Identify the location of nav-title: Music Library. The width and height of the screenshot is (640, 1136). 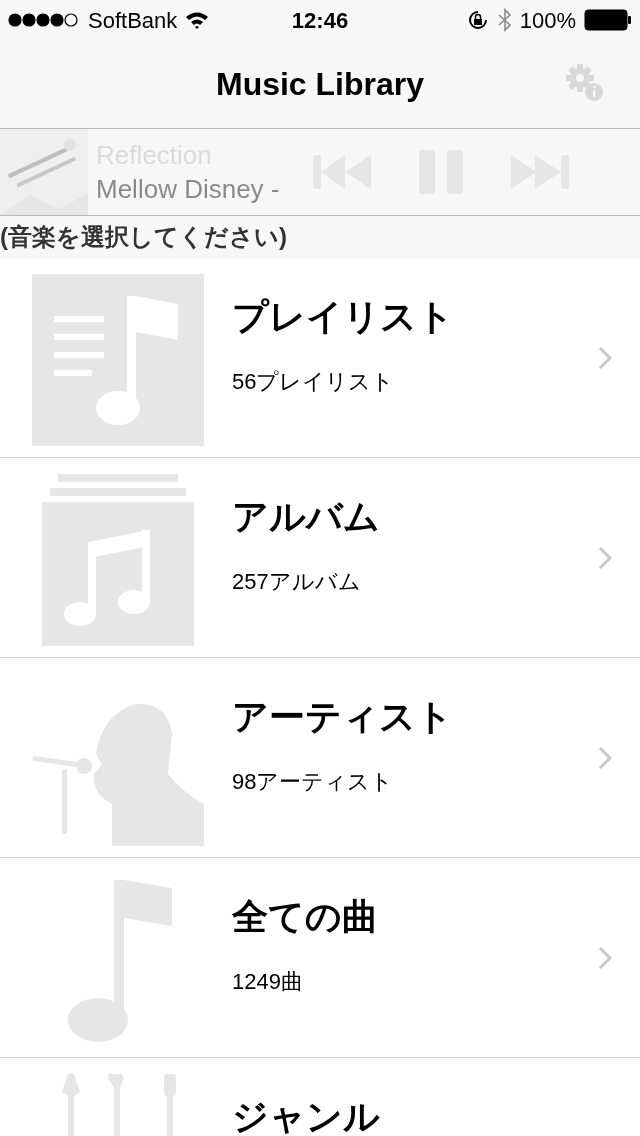
(320, 84).